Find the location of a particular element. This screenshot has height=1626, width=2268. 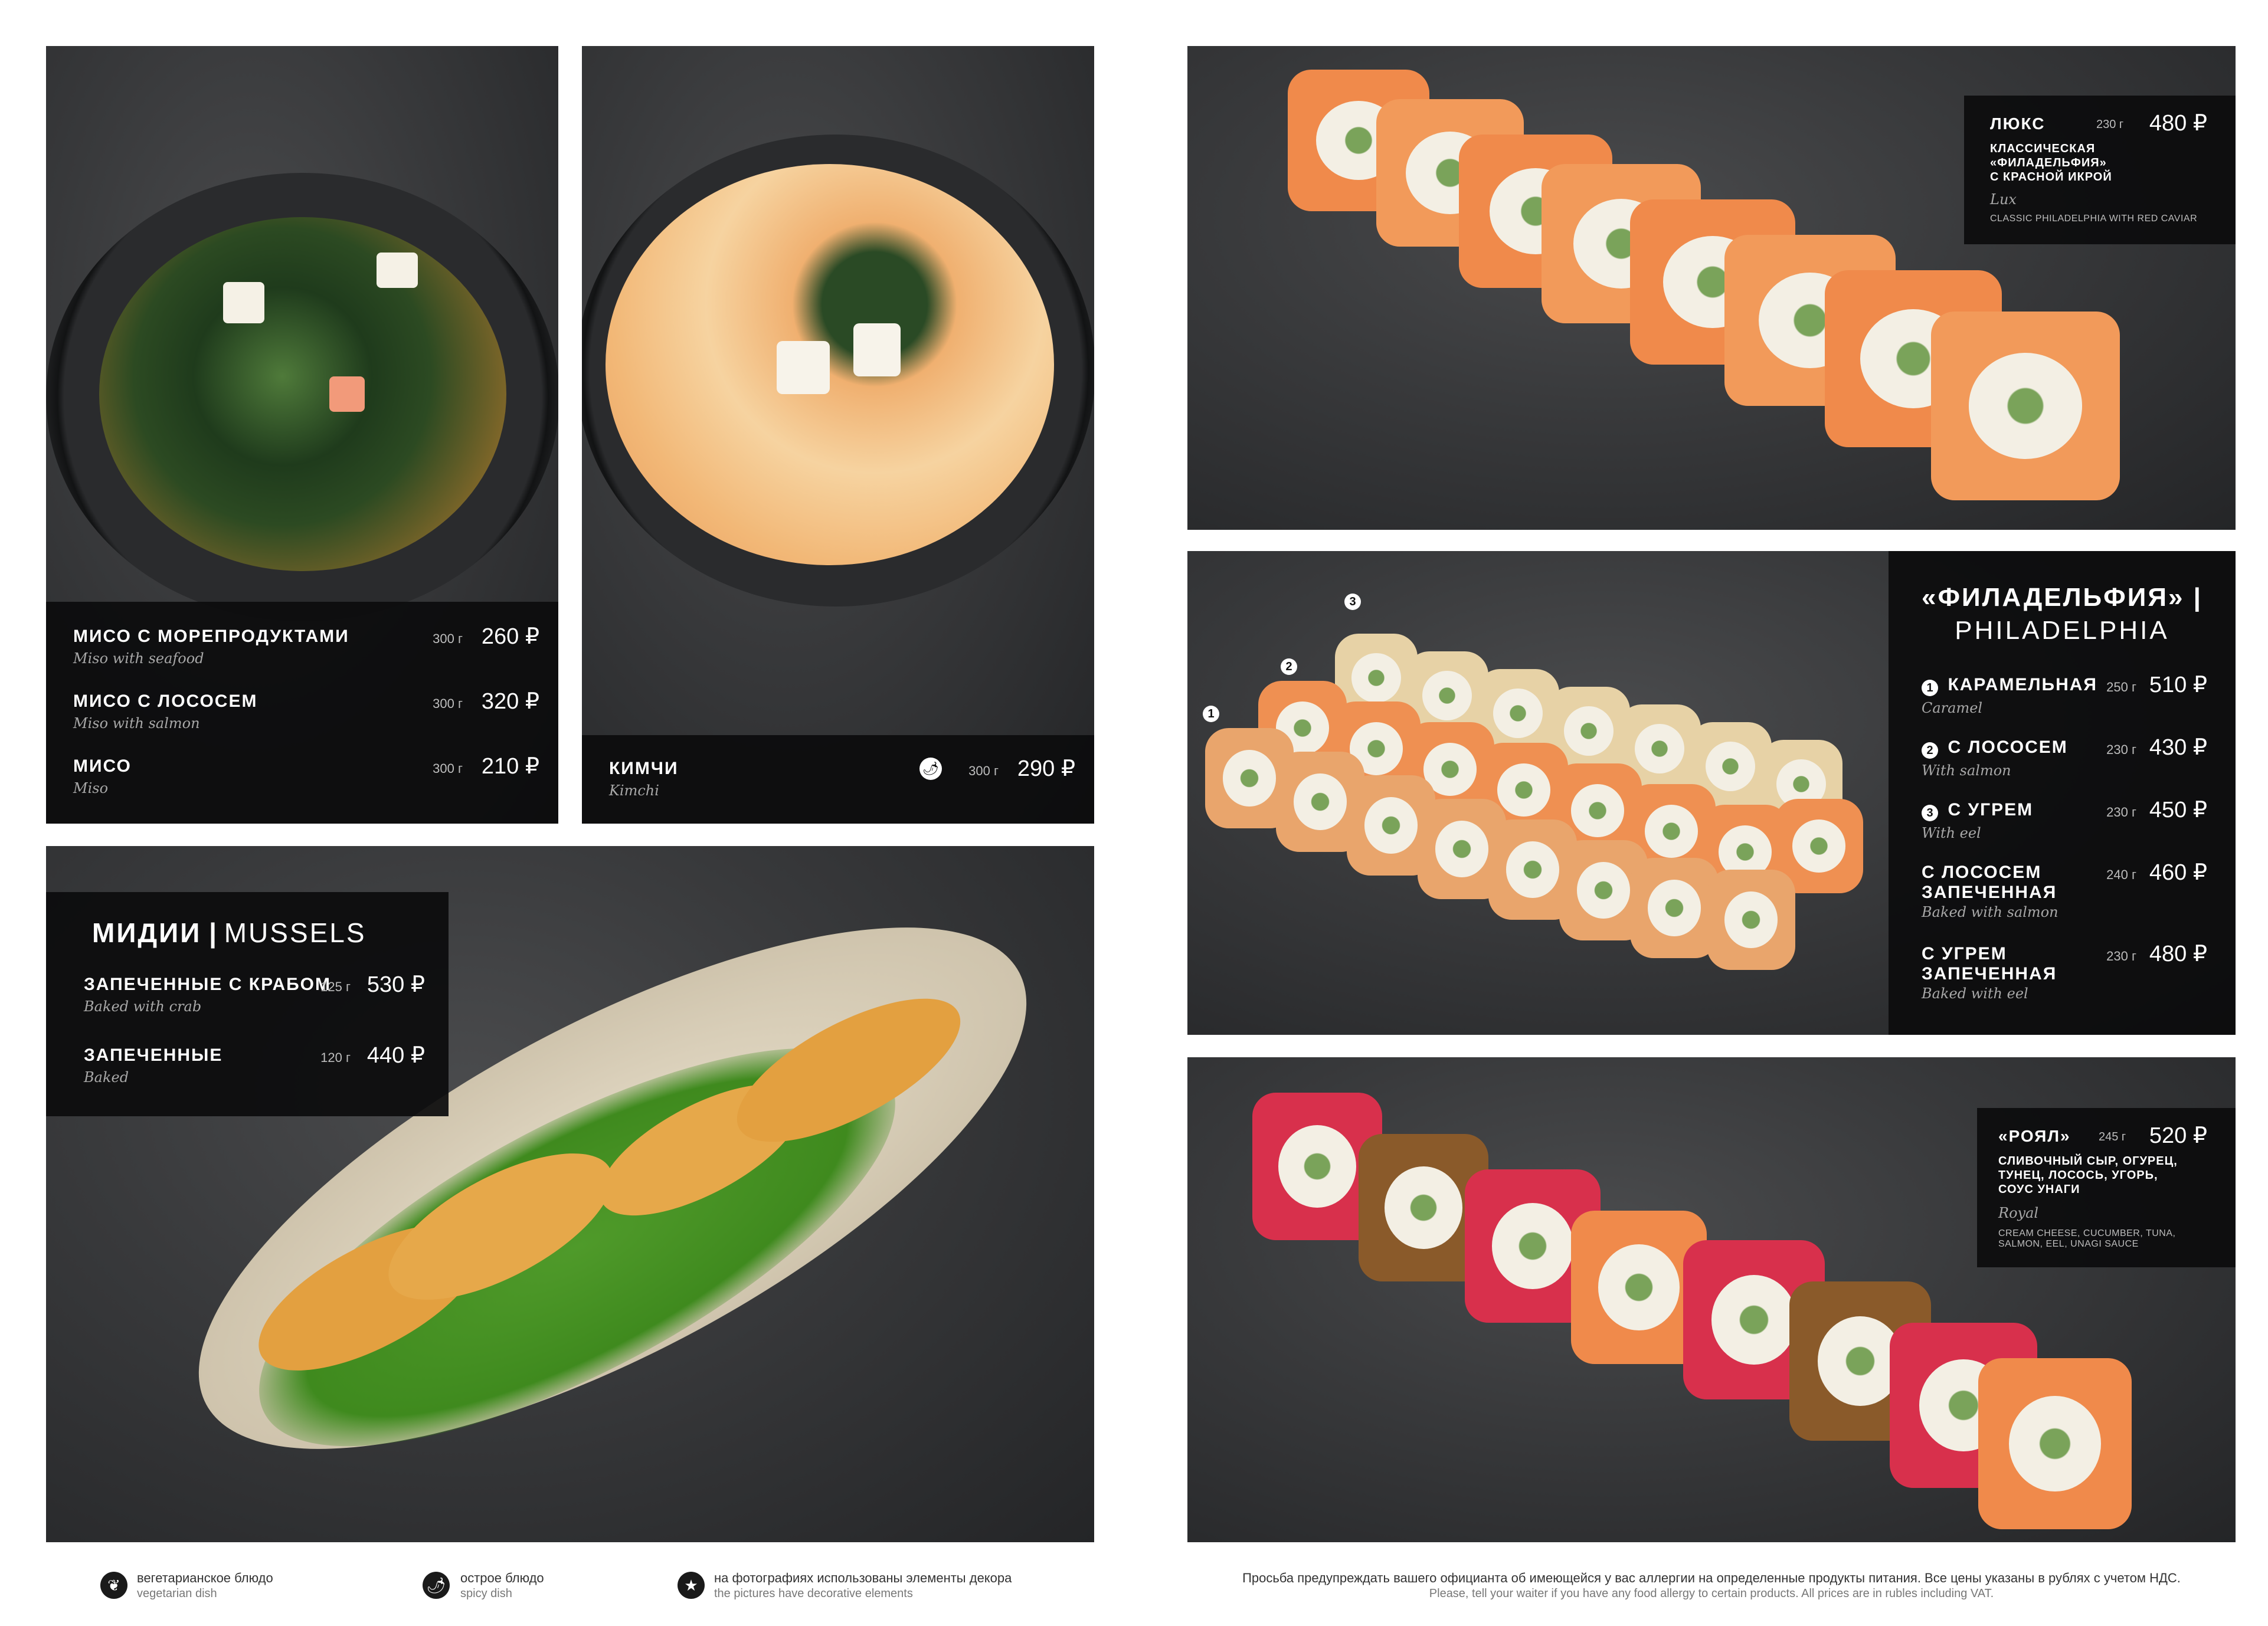

vegetarian-icon: ❦ is located at coordinates (113, 1585).